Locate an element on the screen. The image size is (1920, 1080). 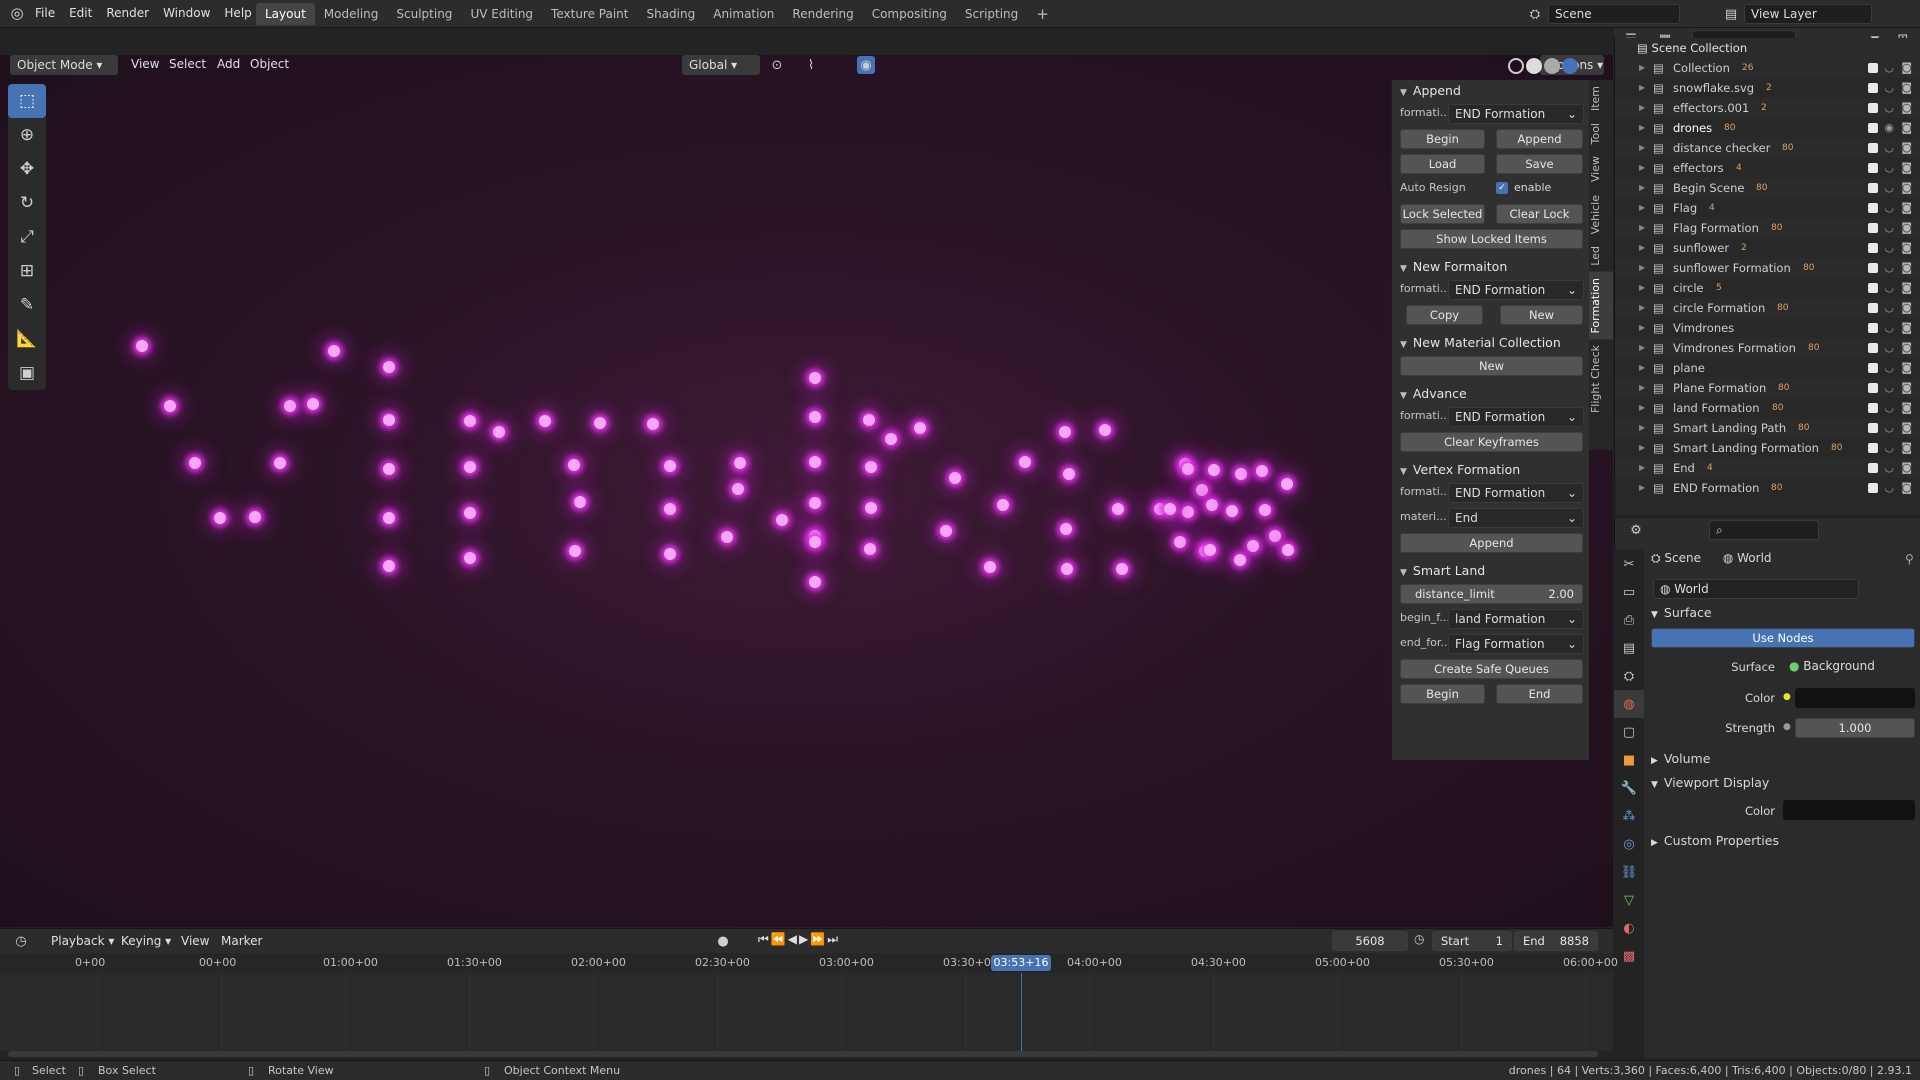
select-box-tool-icon: ⬚ is located at coordinates (27, 101).